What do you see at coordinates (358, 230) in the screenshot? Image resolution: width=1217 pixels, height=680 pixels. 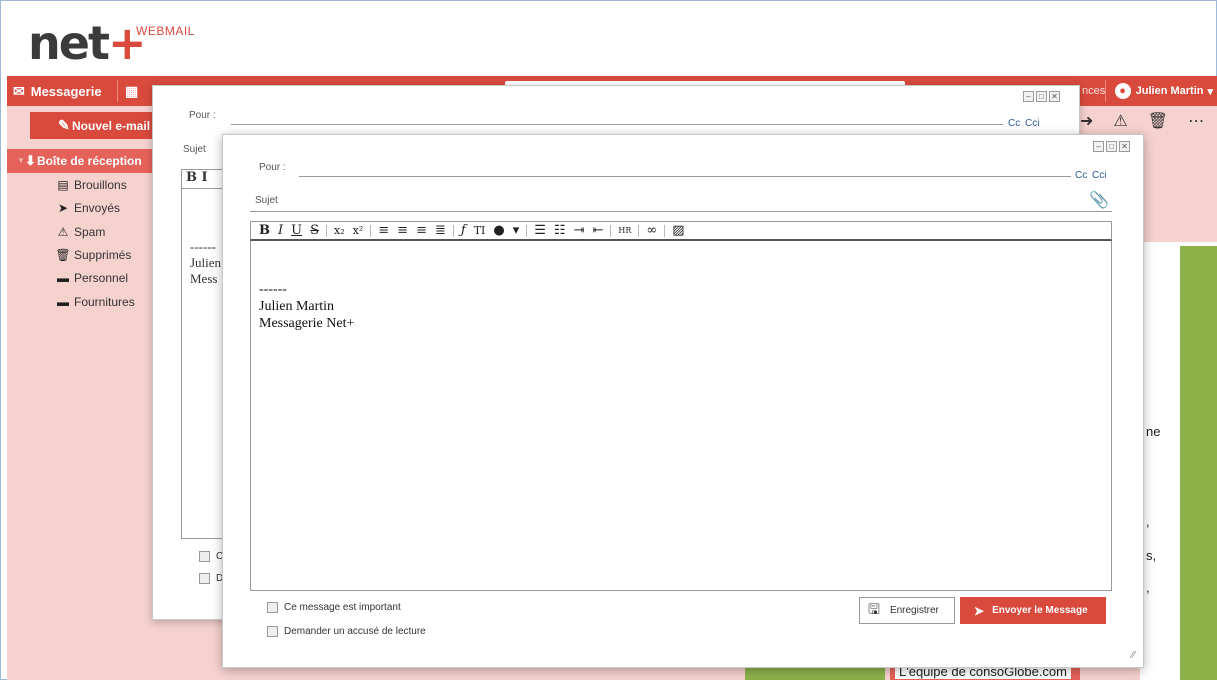 I see `superscript-icon: x²` at bounding box center [358, 230].